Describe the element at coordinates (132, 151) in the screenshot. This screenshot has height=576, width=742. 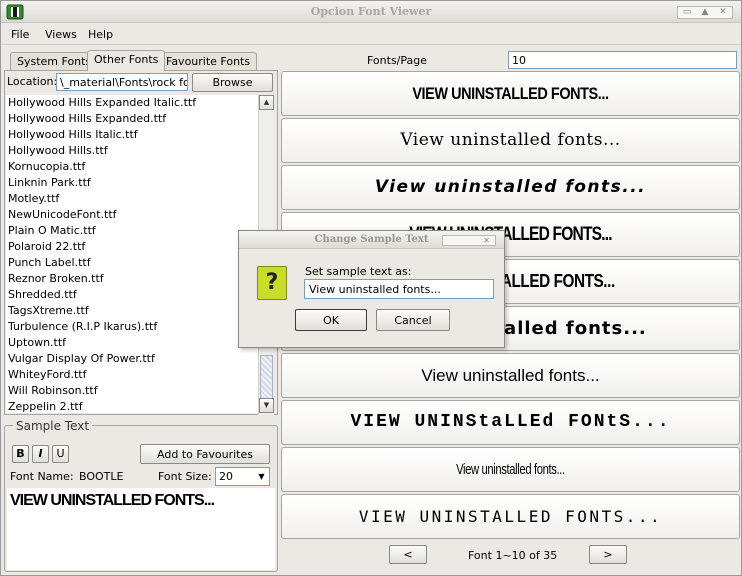
I see `file-item: Hollywood Hills.ttf` at that location.